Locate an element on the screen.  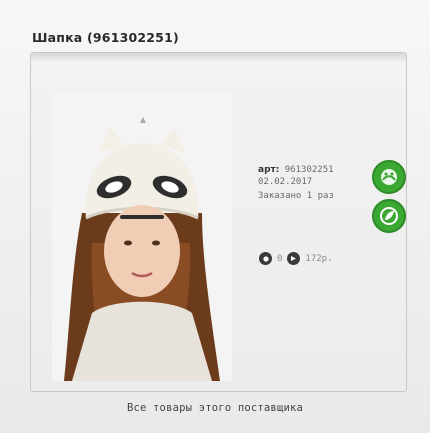
date-text: 02.02.2017 is located at coordinates (285, 182).